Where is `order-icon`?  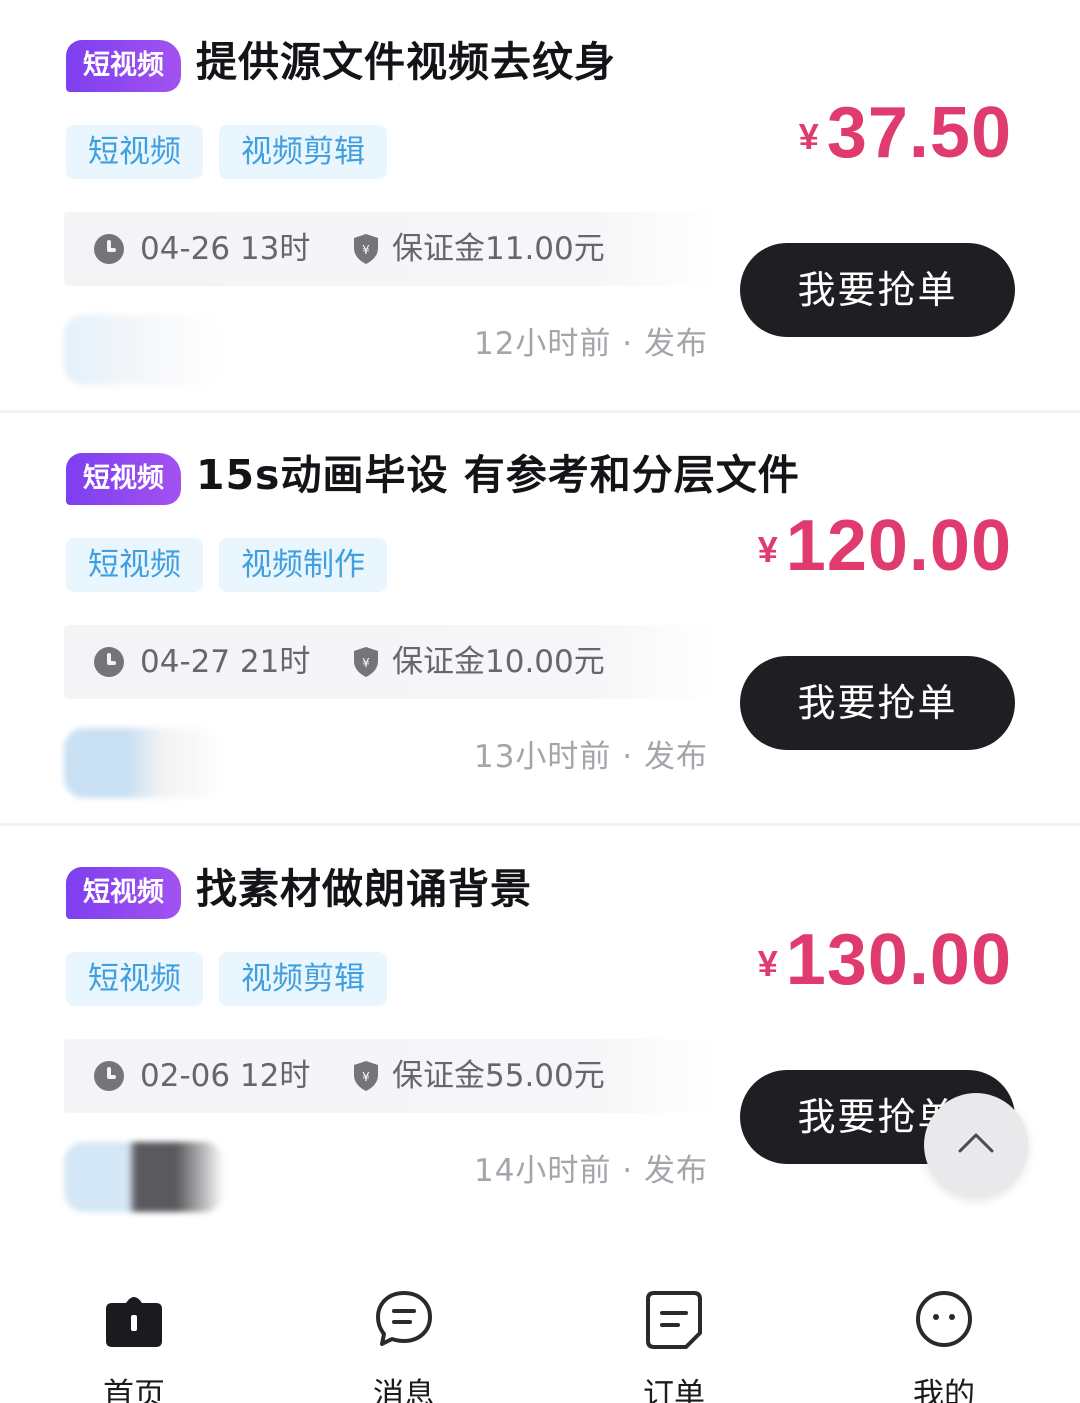 order-icon is located at coordinates (674, 1320).